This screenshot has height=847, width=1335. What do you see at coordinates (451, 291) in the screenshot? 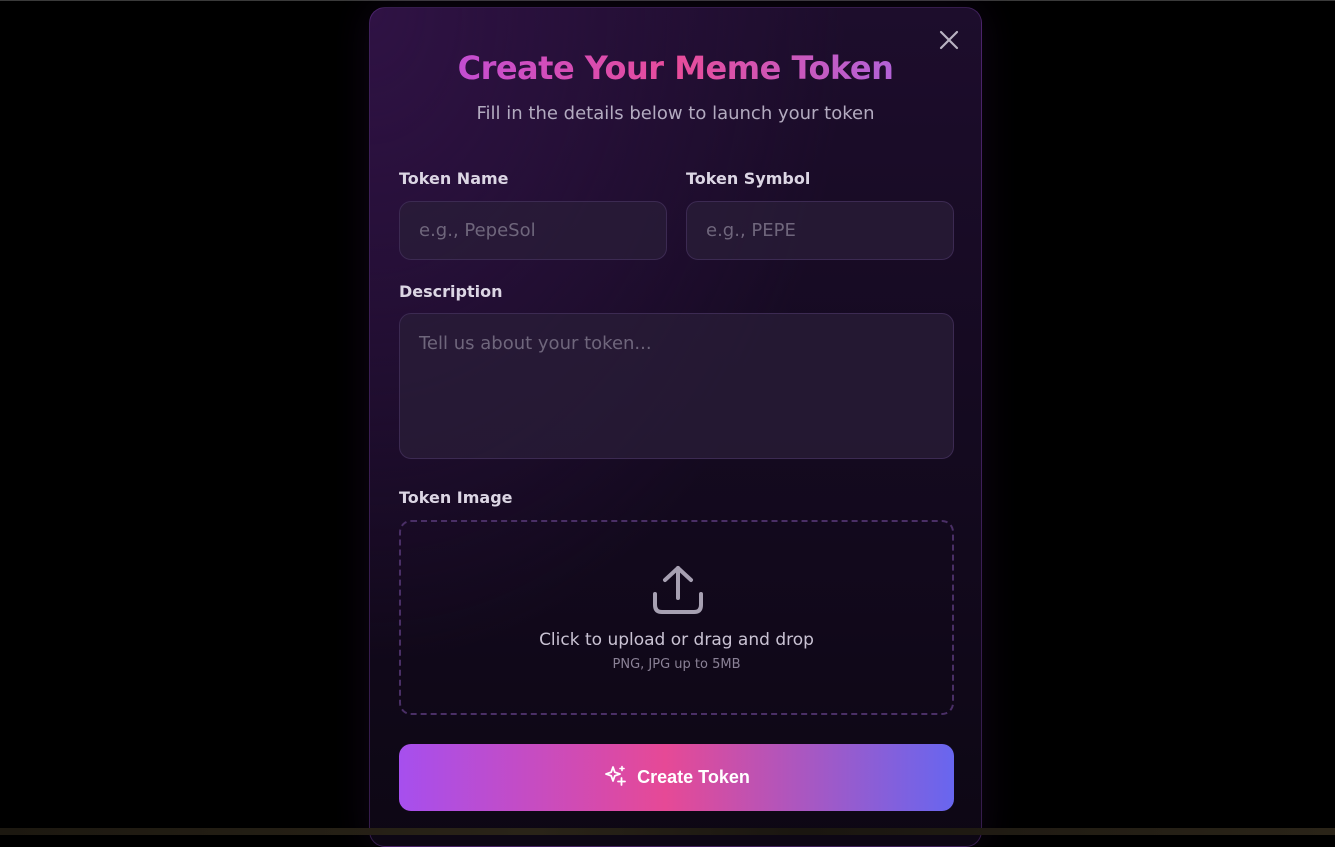
I see `description-label: Description` at bounding box center [451, 291].